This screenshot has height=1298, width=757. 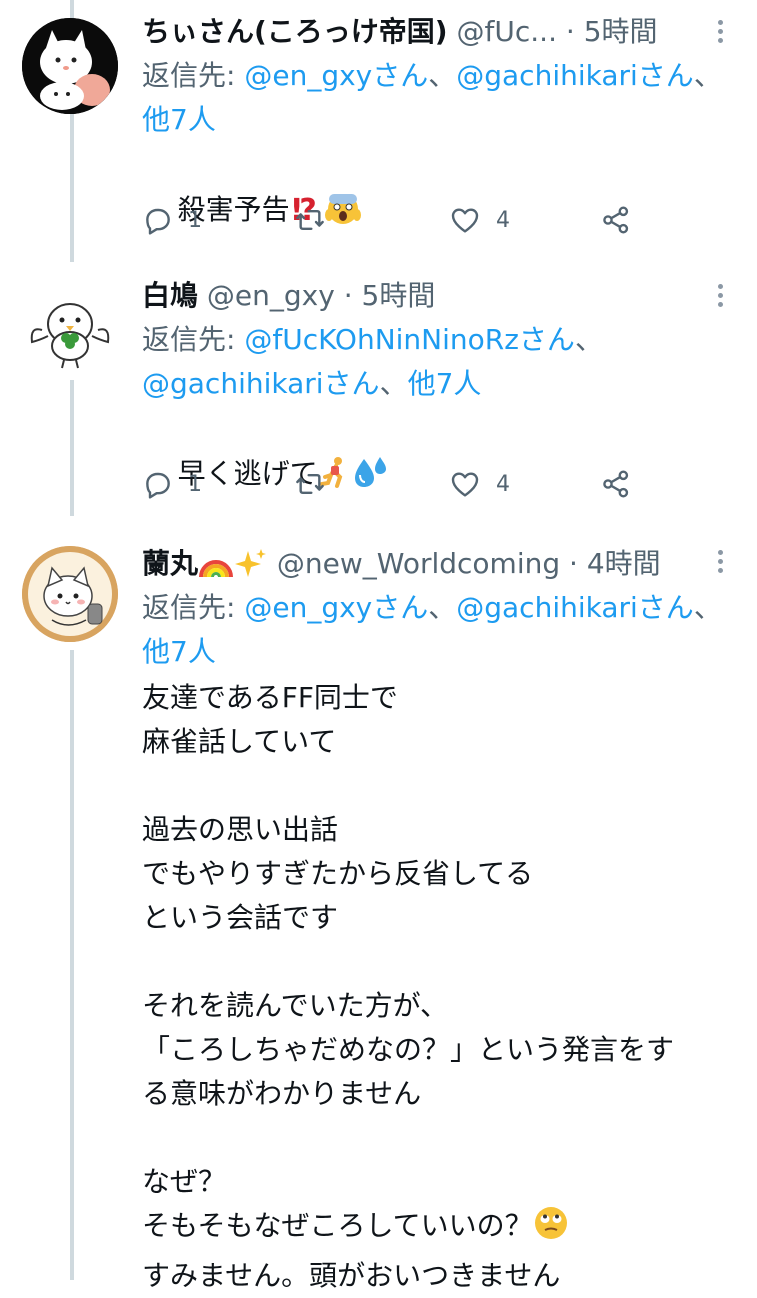 I want to click on tweet-line: すみません。頭がおいつきません, so click(x=351, y=1275).